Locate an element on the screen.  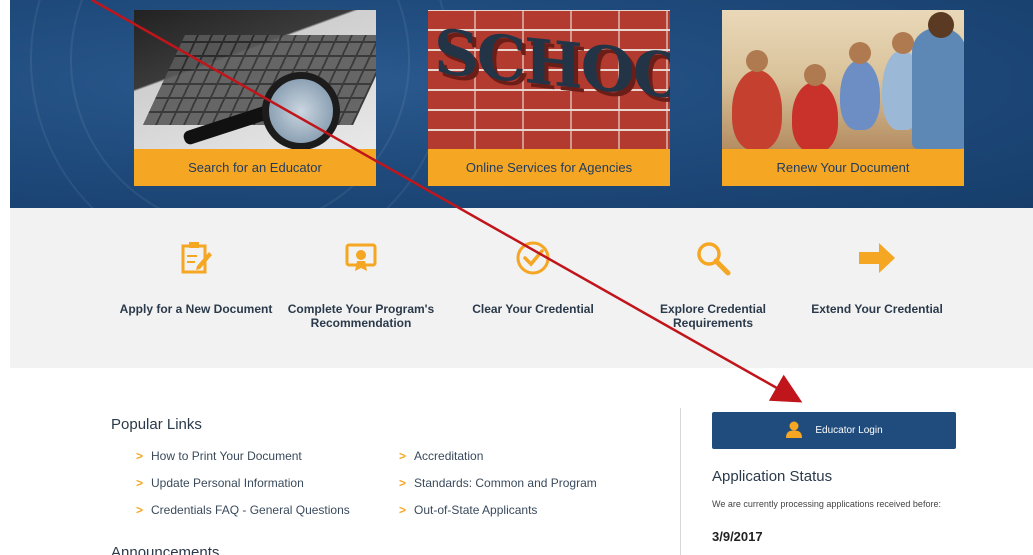
online-services-tile: SCHOOL Online Services for Agencies is located at coordinates (549, 98).